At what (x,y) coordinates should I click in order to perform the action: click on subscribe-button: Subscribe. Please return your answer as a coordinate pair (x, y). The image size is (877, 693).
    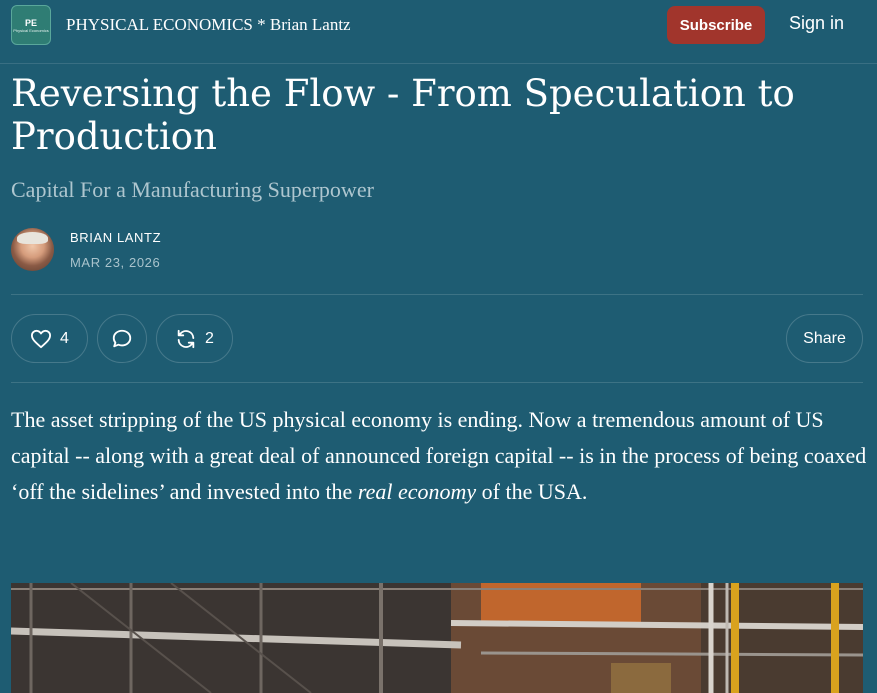
    Looking at the image, I should click on (716, 25).